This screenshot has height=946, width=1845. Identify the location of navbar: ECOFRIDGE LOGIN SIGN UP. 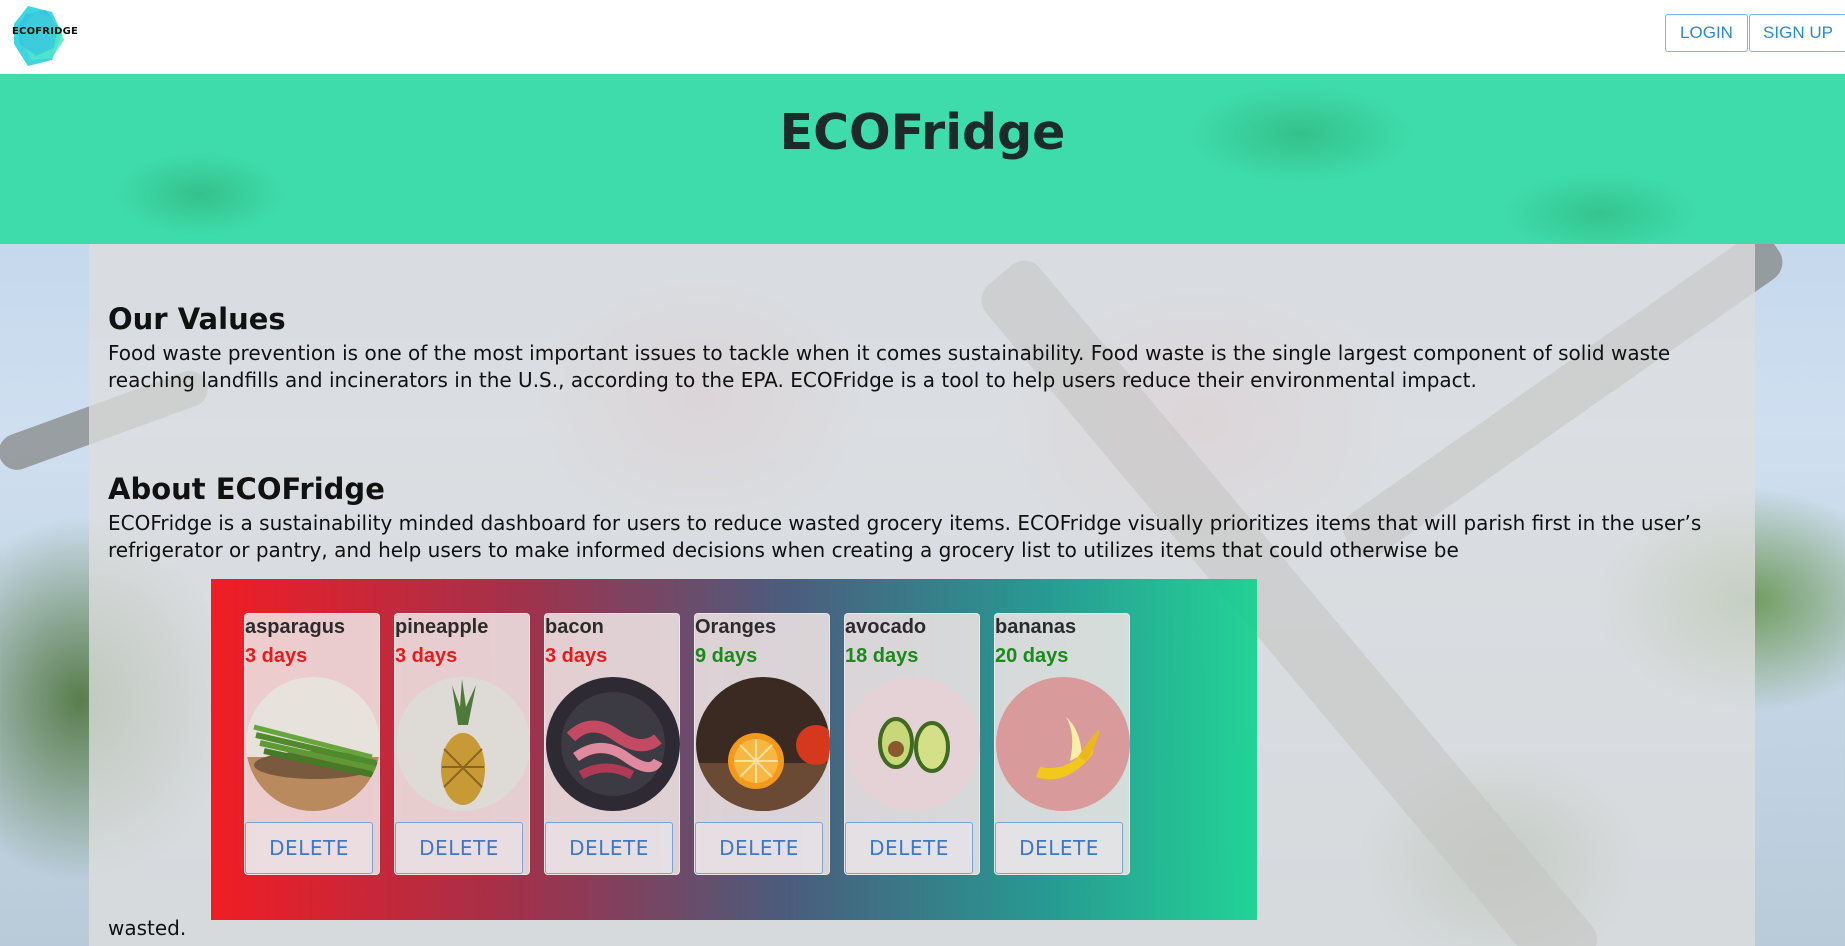
(922, 37).